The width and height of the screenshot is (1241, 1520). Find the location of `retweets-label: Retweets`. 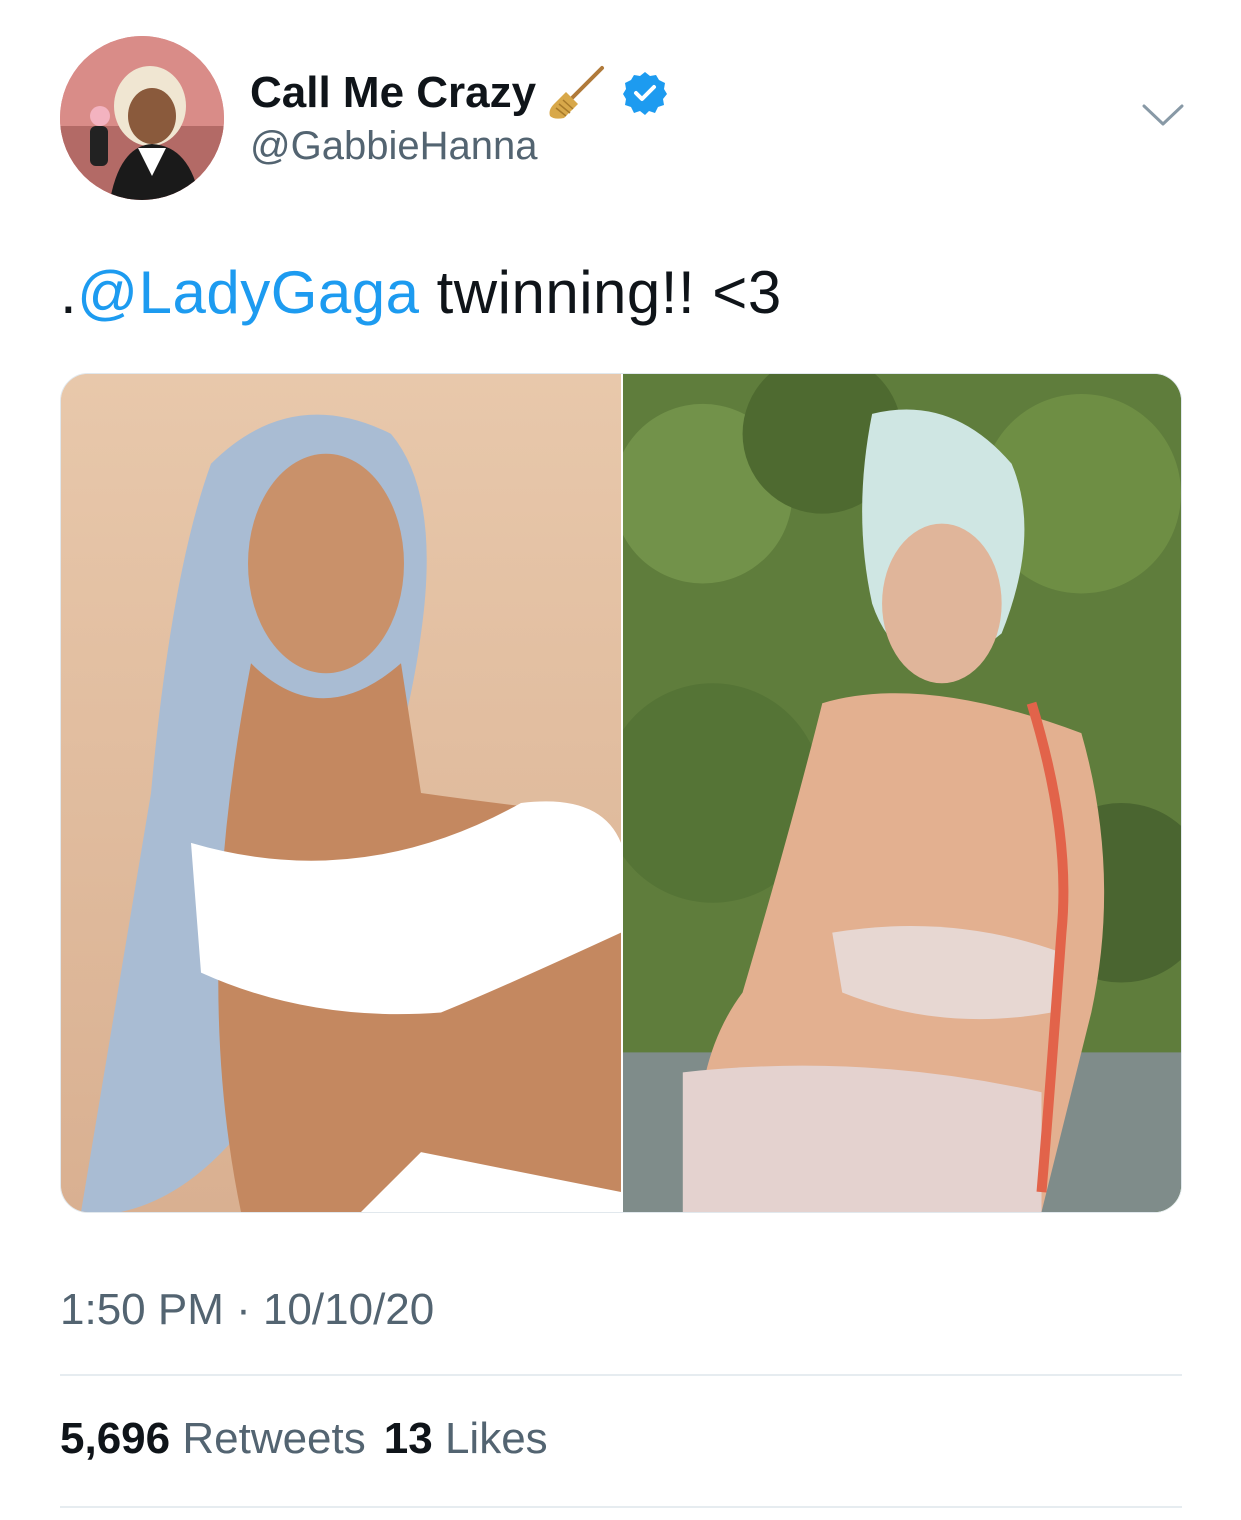

retweets-label: Retweets is located at coordinates (274, 1438).